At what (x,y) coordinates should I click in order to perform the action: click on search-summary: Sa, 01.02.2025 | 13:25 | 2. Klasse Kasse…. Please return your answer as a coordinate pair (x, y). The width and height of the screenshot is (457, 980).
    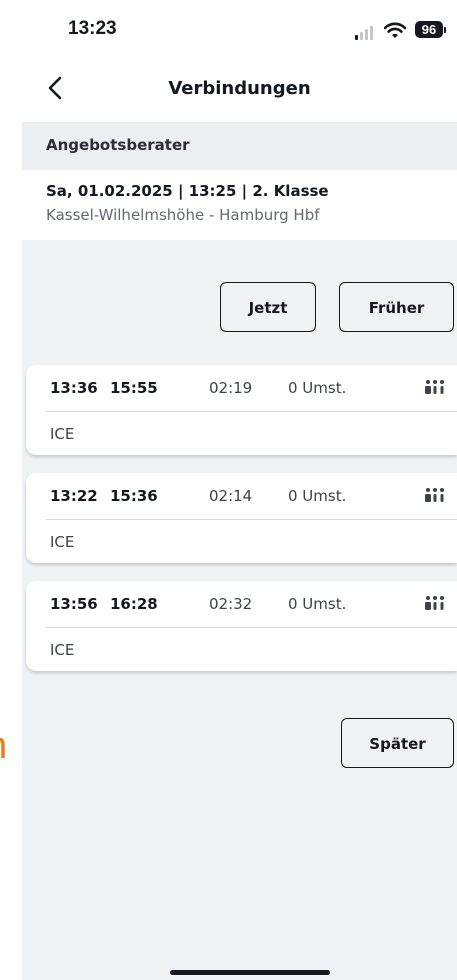
    Looking at the image, I should click on (239, 205).